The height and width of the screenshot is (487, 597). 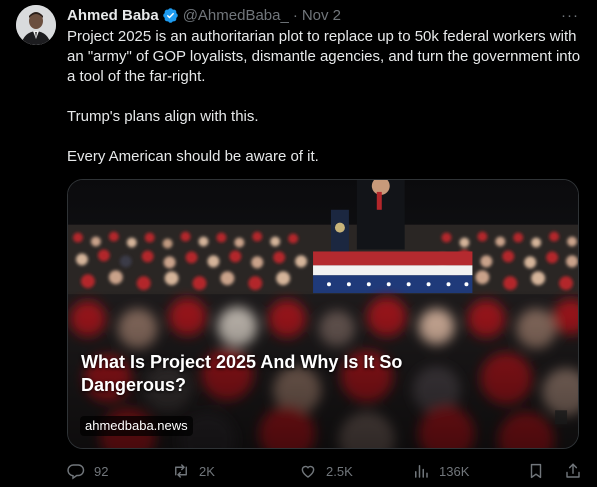 What do you see at coordinates (87, 471) in the screenshot?
I see `reply-button: 92` at bounding box center [87, 471].